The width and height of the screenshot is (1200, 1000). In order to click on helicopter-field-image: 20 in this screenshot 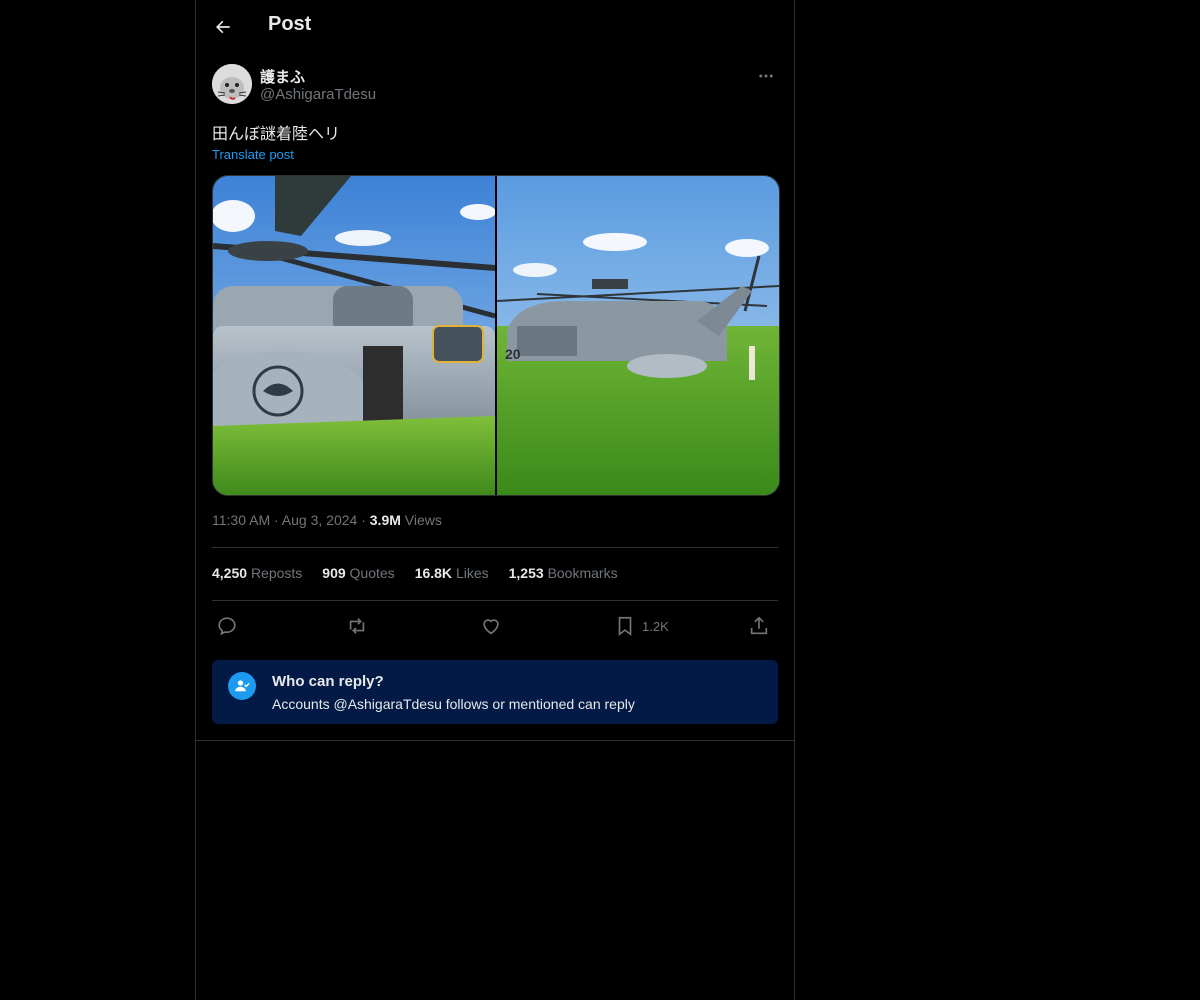, I will do `click(638, 335)`.